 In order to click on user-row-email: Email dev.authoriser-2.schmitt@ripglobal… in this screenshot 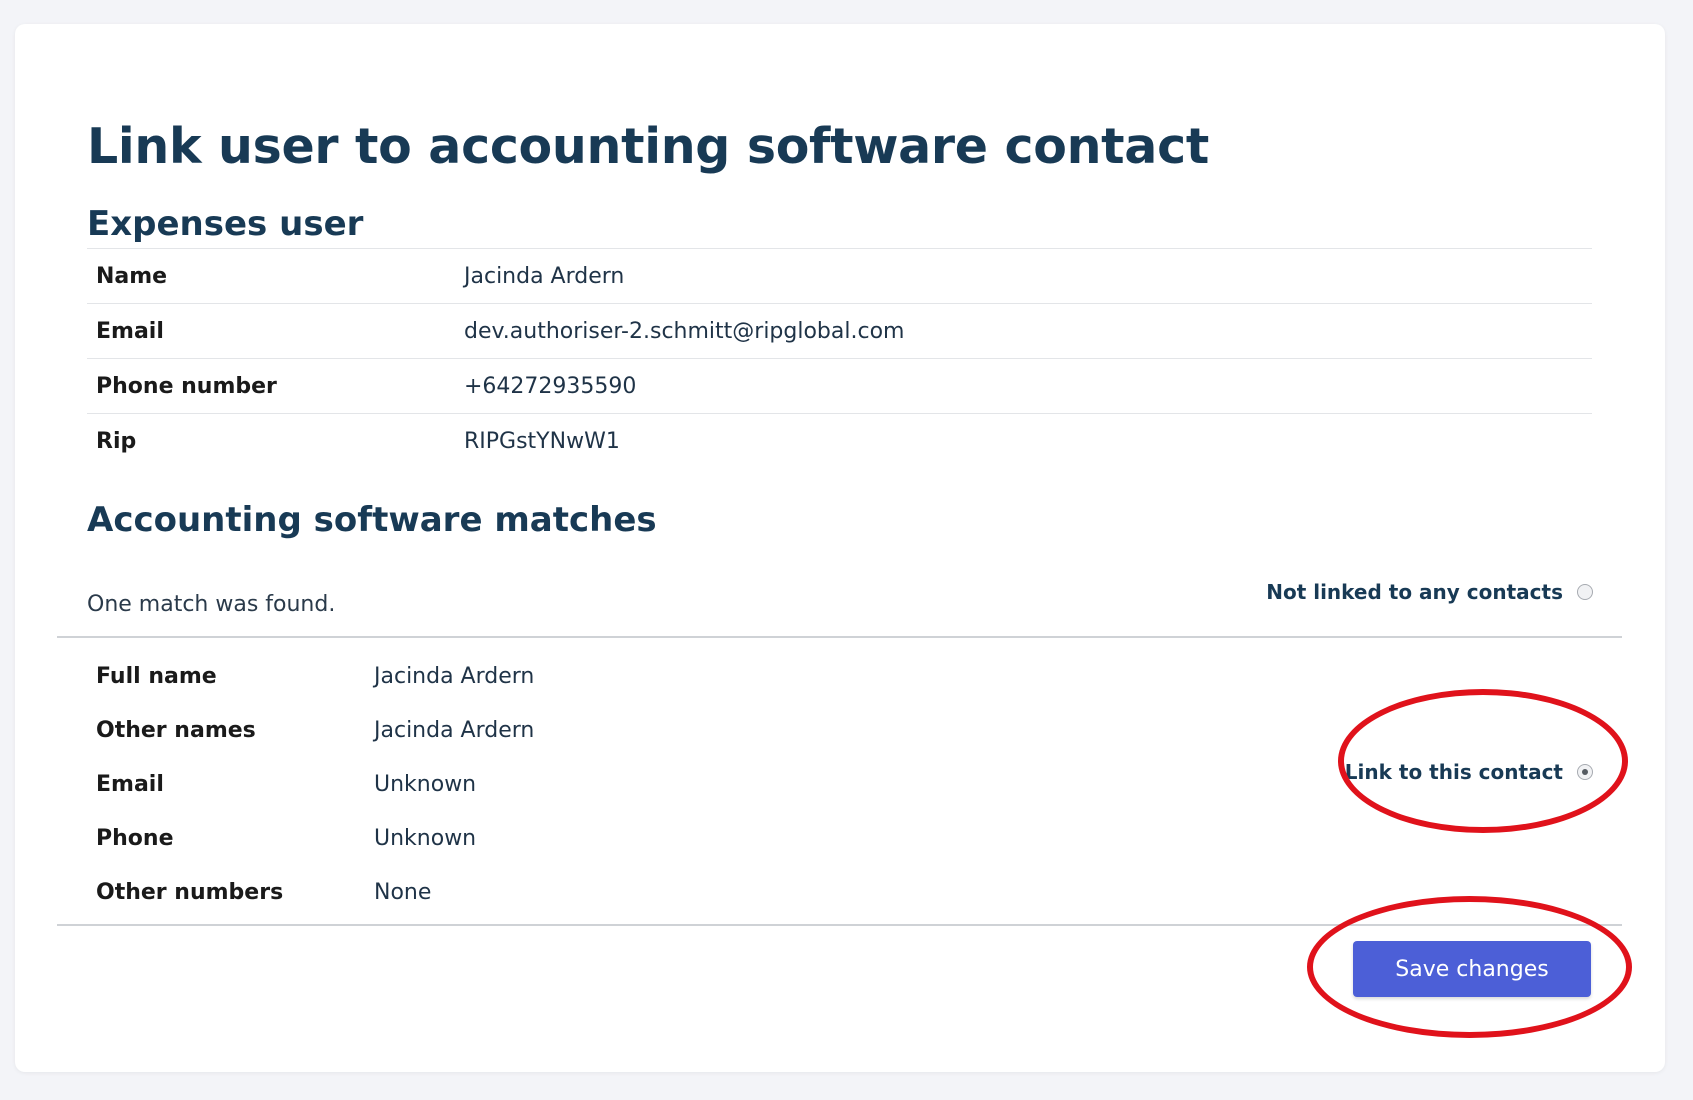, I will do `click(839, 330)`.